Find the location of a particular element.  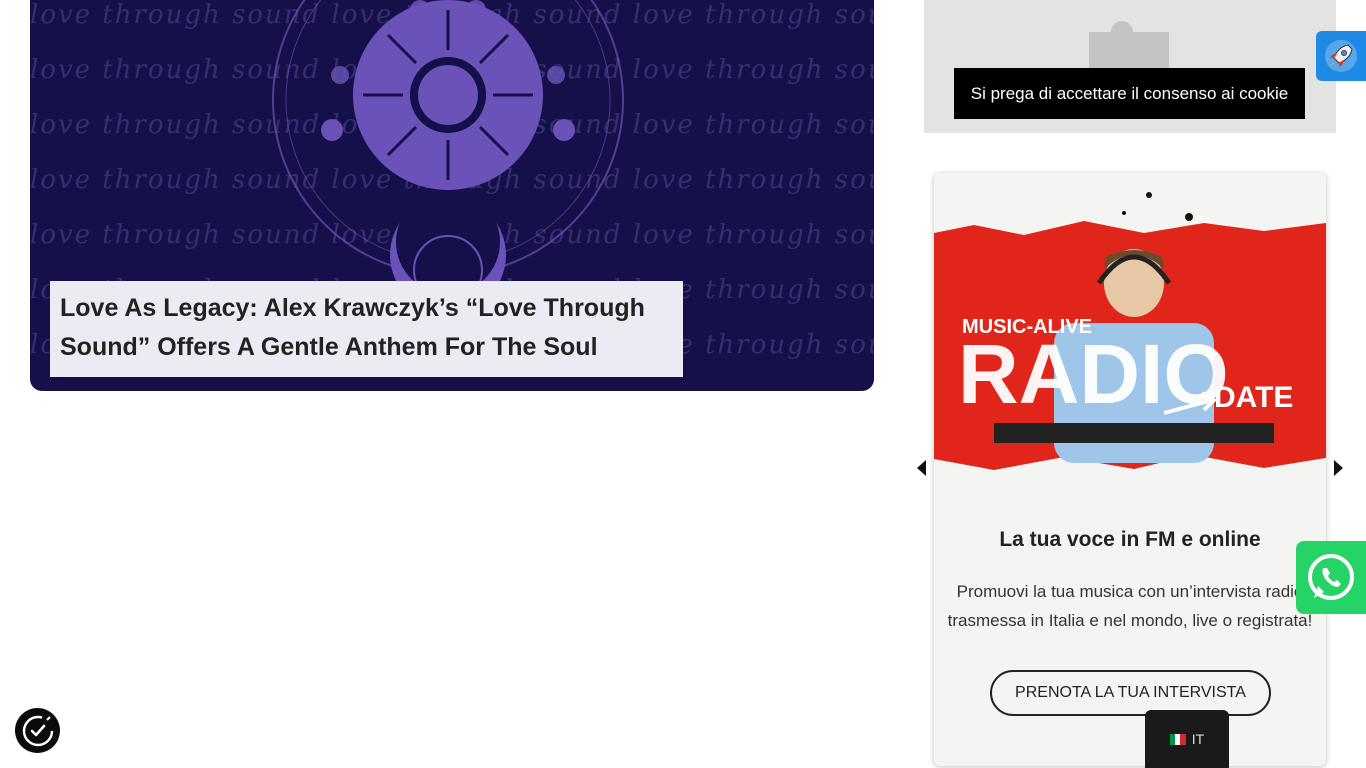

language-switcher: IT is located at coordinates (1187, 739).